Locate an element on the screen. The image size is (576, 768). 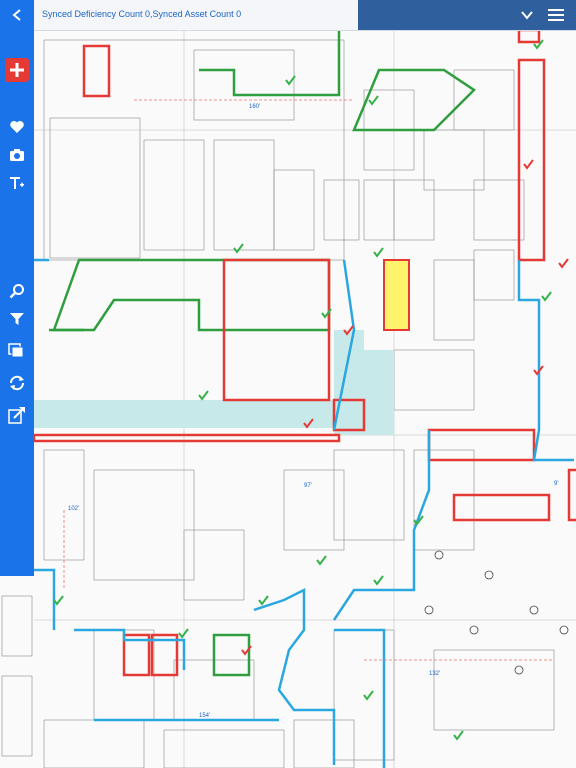
menu-header is located at coordinates (467, 15).